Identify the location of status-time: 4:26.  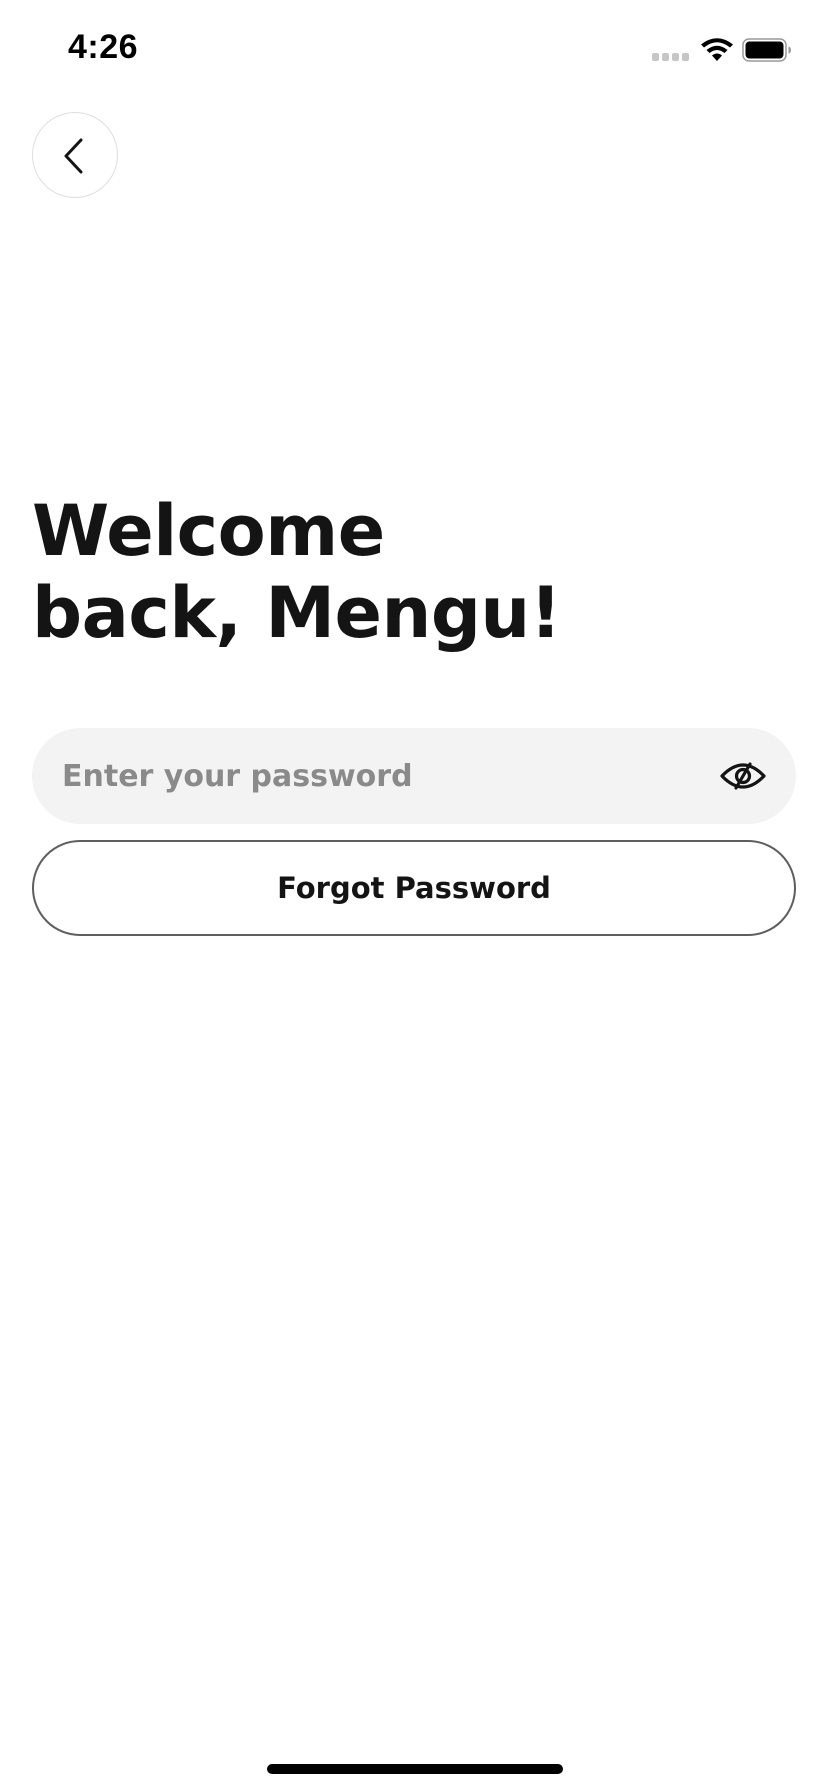
(103, 47).